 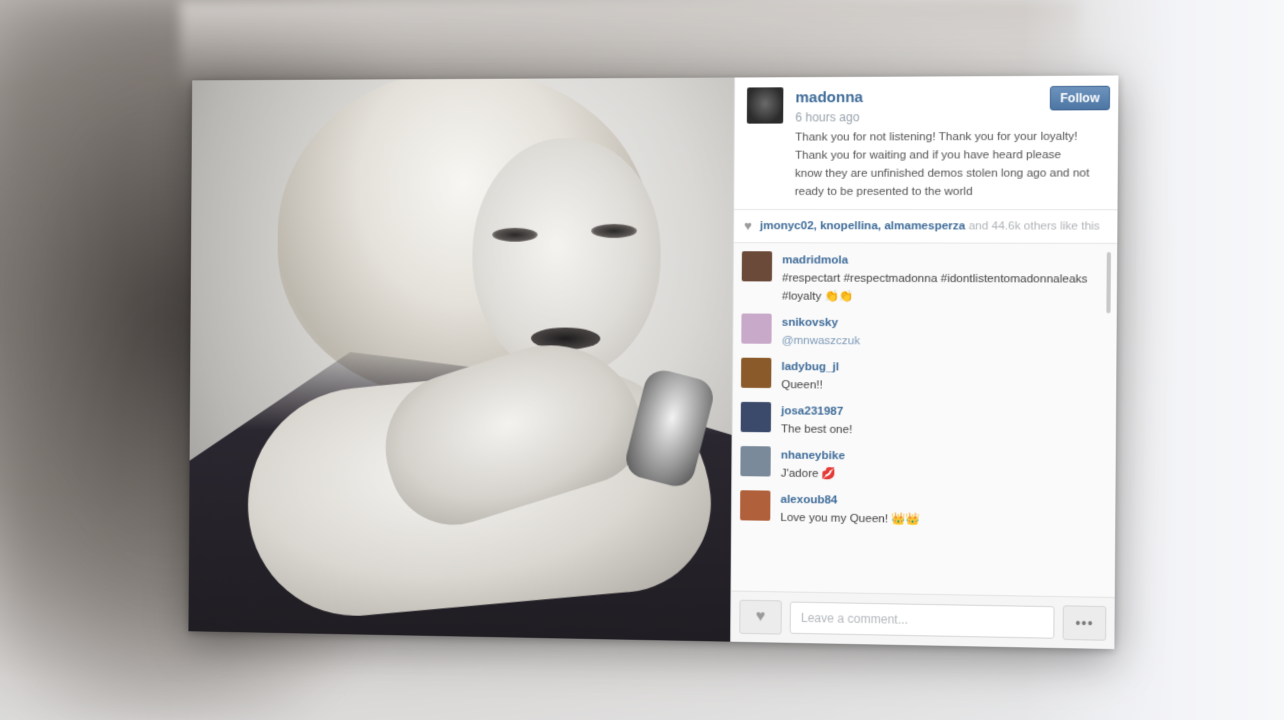 I want to click on comment-text: Queen!!, so click(x=802, y=385).